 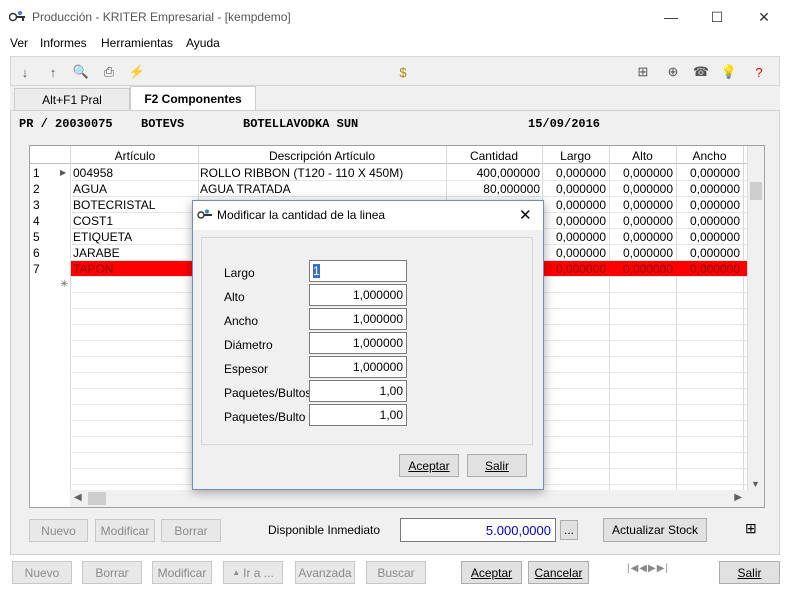 What do you see at coordinates (764, 17) in the screenshot?
I see `close-button: ✕` at bounding box center [764, 17].